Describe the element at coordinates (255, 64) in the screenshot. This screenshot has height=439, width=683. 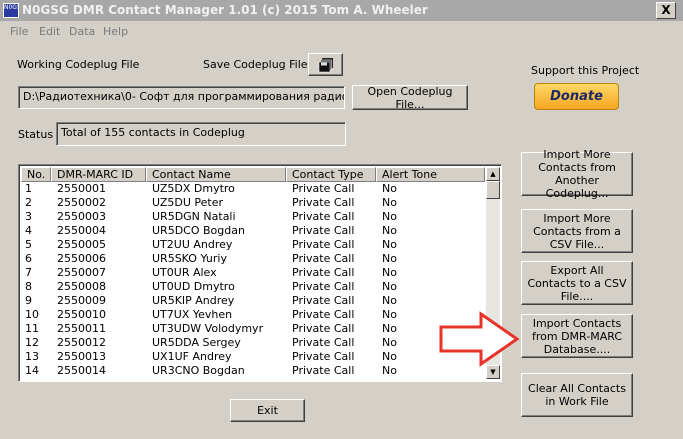
I see `save-codeplug-label: Save Codeplug File` at that location.